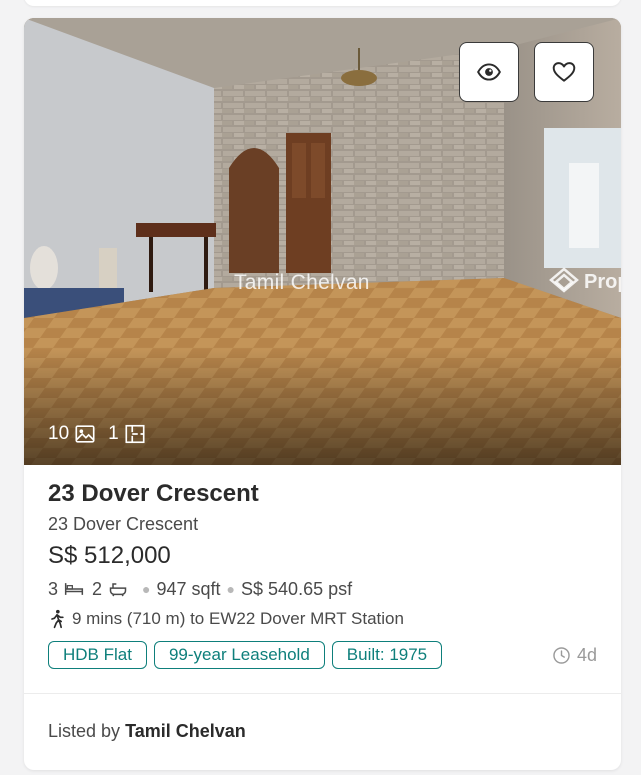 This screenshot has width=641, height=775. Describe the element at coordinates (97, 655) in the screenshot. I see `tag-property-type: HDB Flat` at that location.